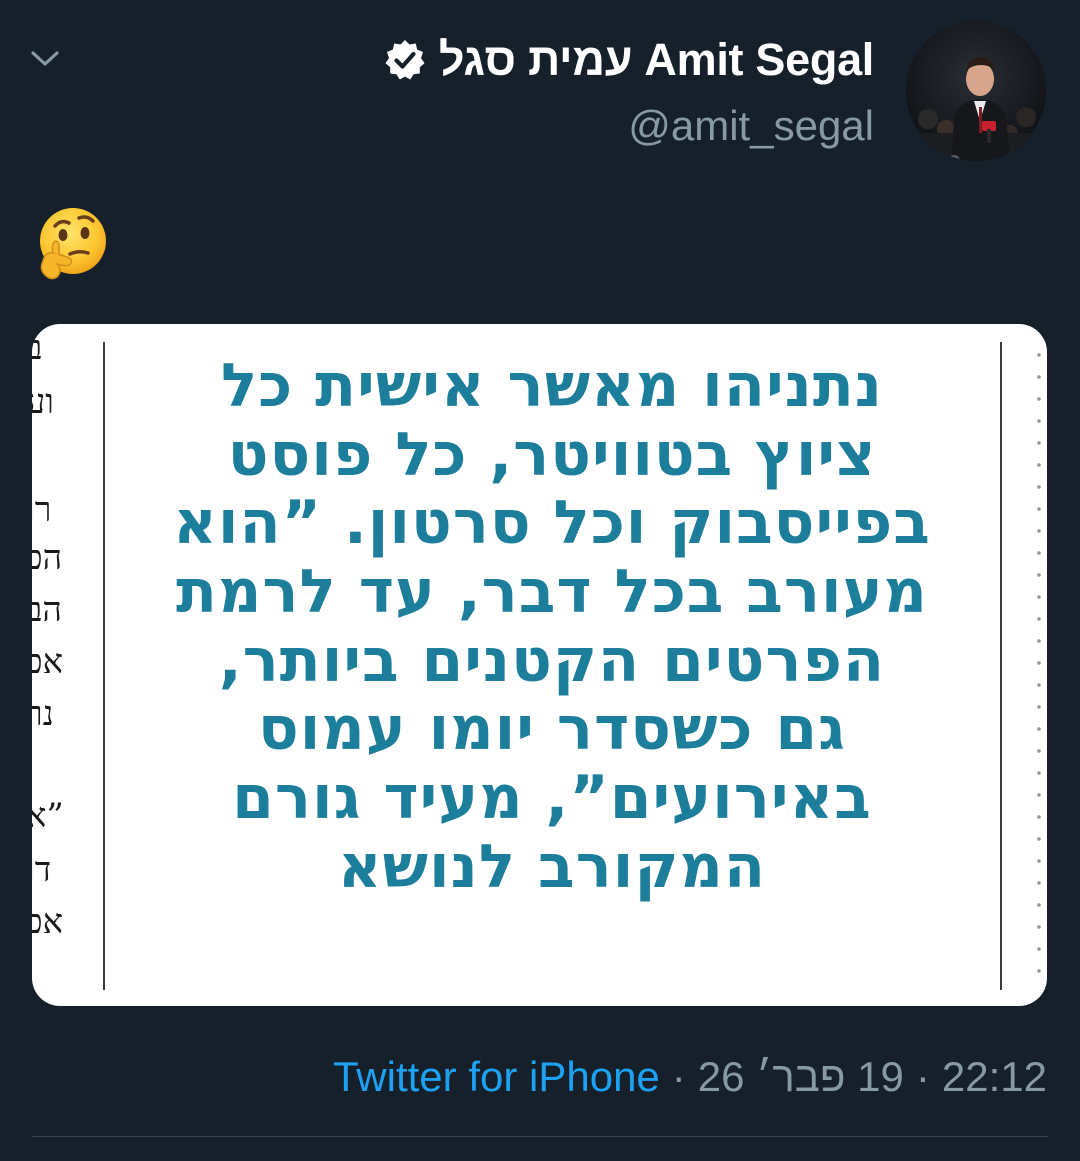 The image size is (1080, 1161). What do you see at coordinates (552, 660) in the screenshot?
I see `quote-line: הפרטים הקטנים ביותר,` at bounding box center [552, 660].